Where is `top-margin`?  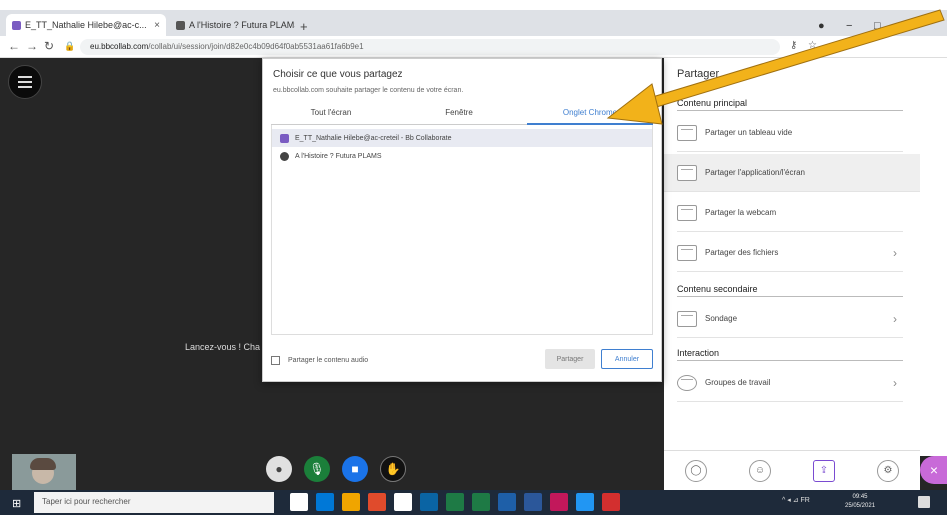 top-margin is located at coordinates (473, 5).